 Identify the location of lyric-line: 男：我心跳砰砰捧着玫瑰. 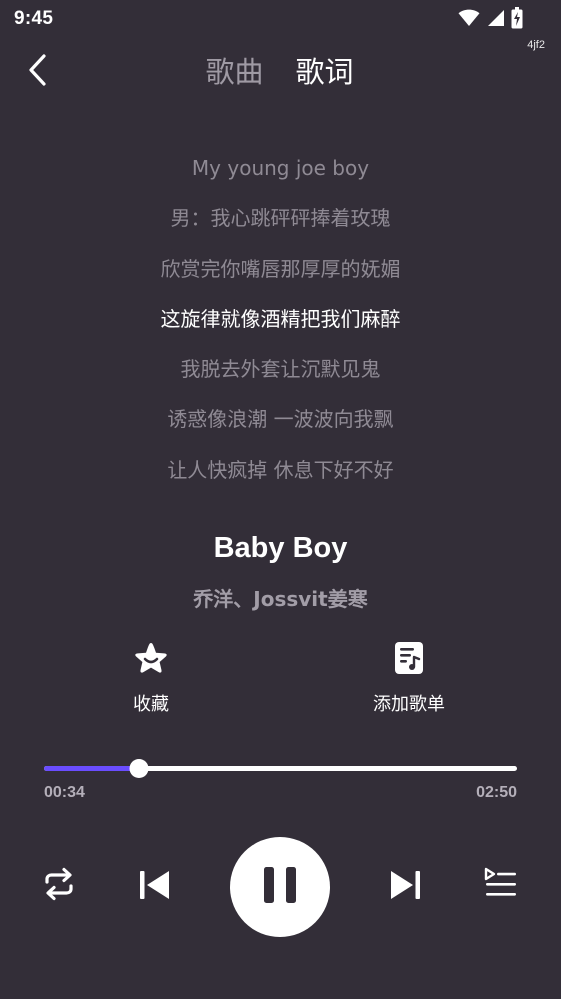
(280, 218).